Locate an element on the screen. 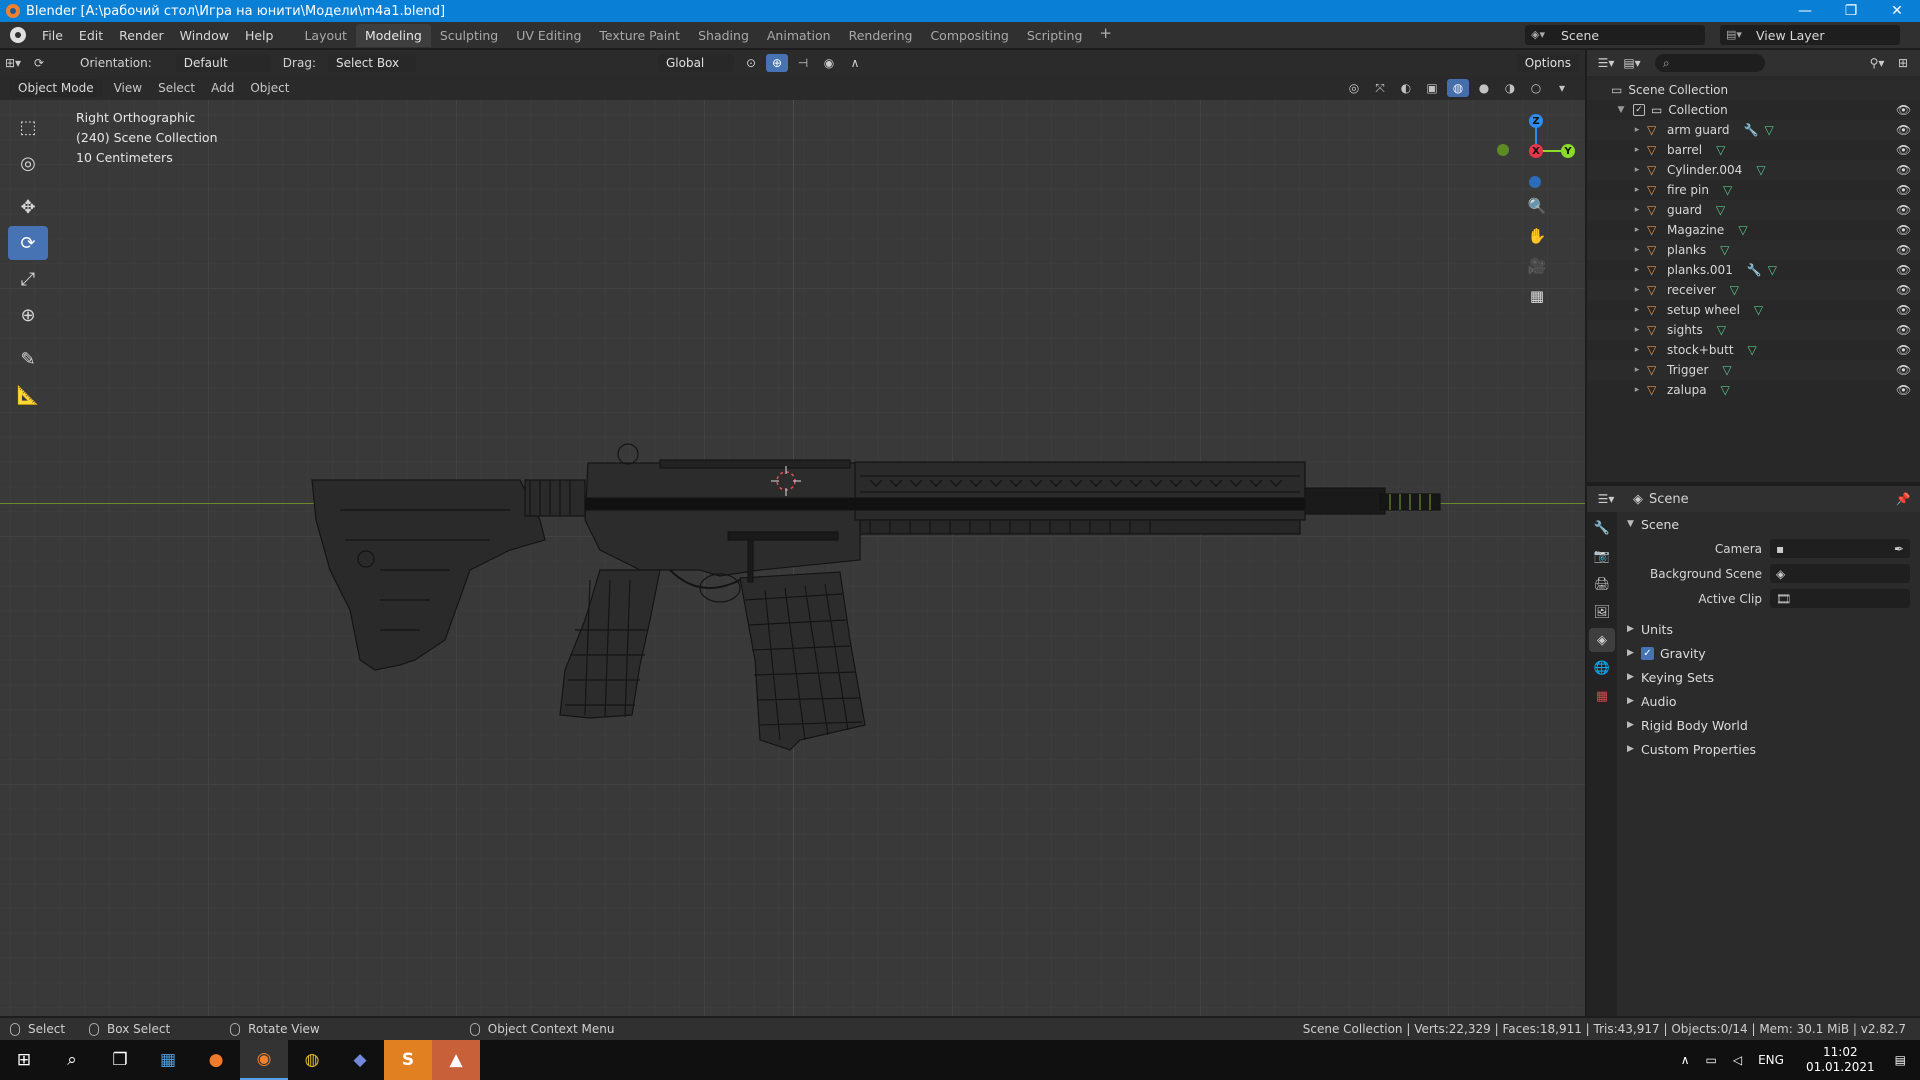  visibility-icon: ◎ is located at coordinates (1354, 88).